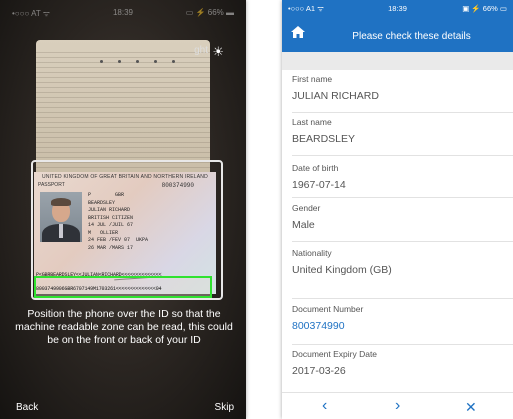 The image size is (513, 419). What do you see at coordinates (324, 139) in the screenshot?
I see `field-value: BEARDSLEY` at bounding box center [324, 139].